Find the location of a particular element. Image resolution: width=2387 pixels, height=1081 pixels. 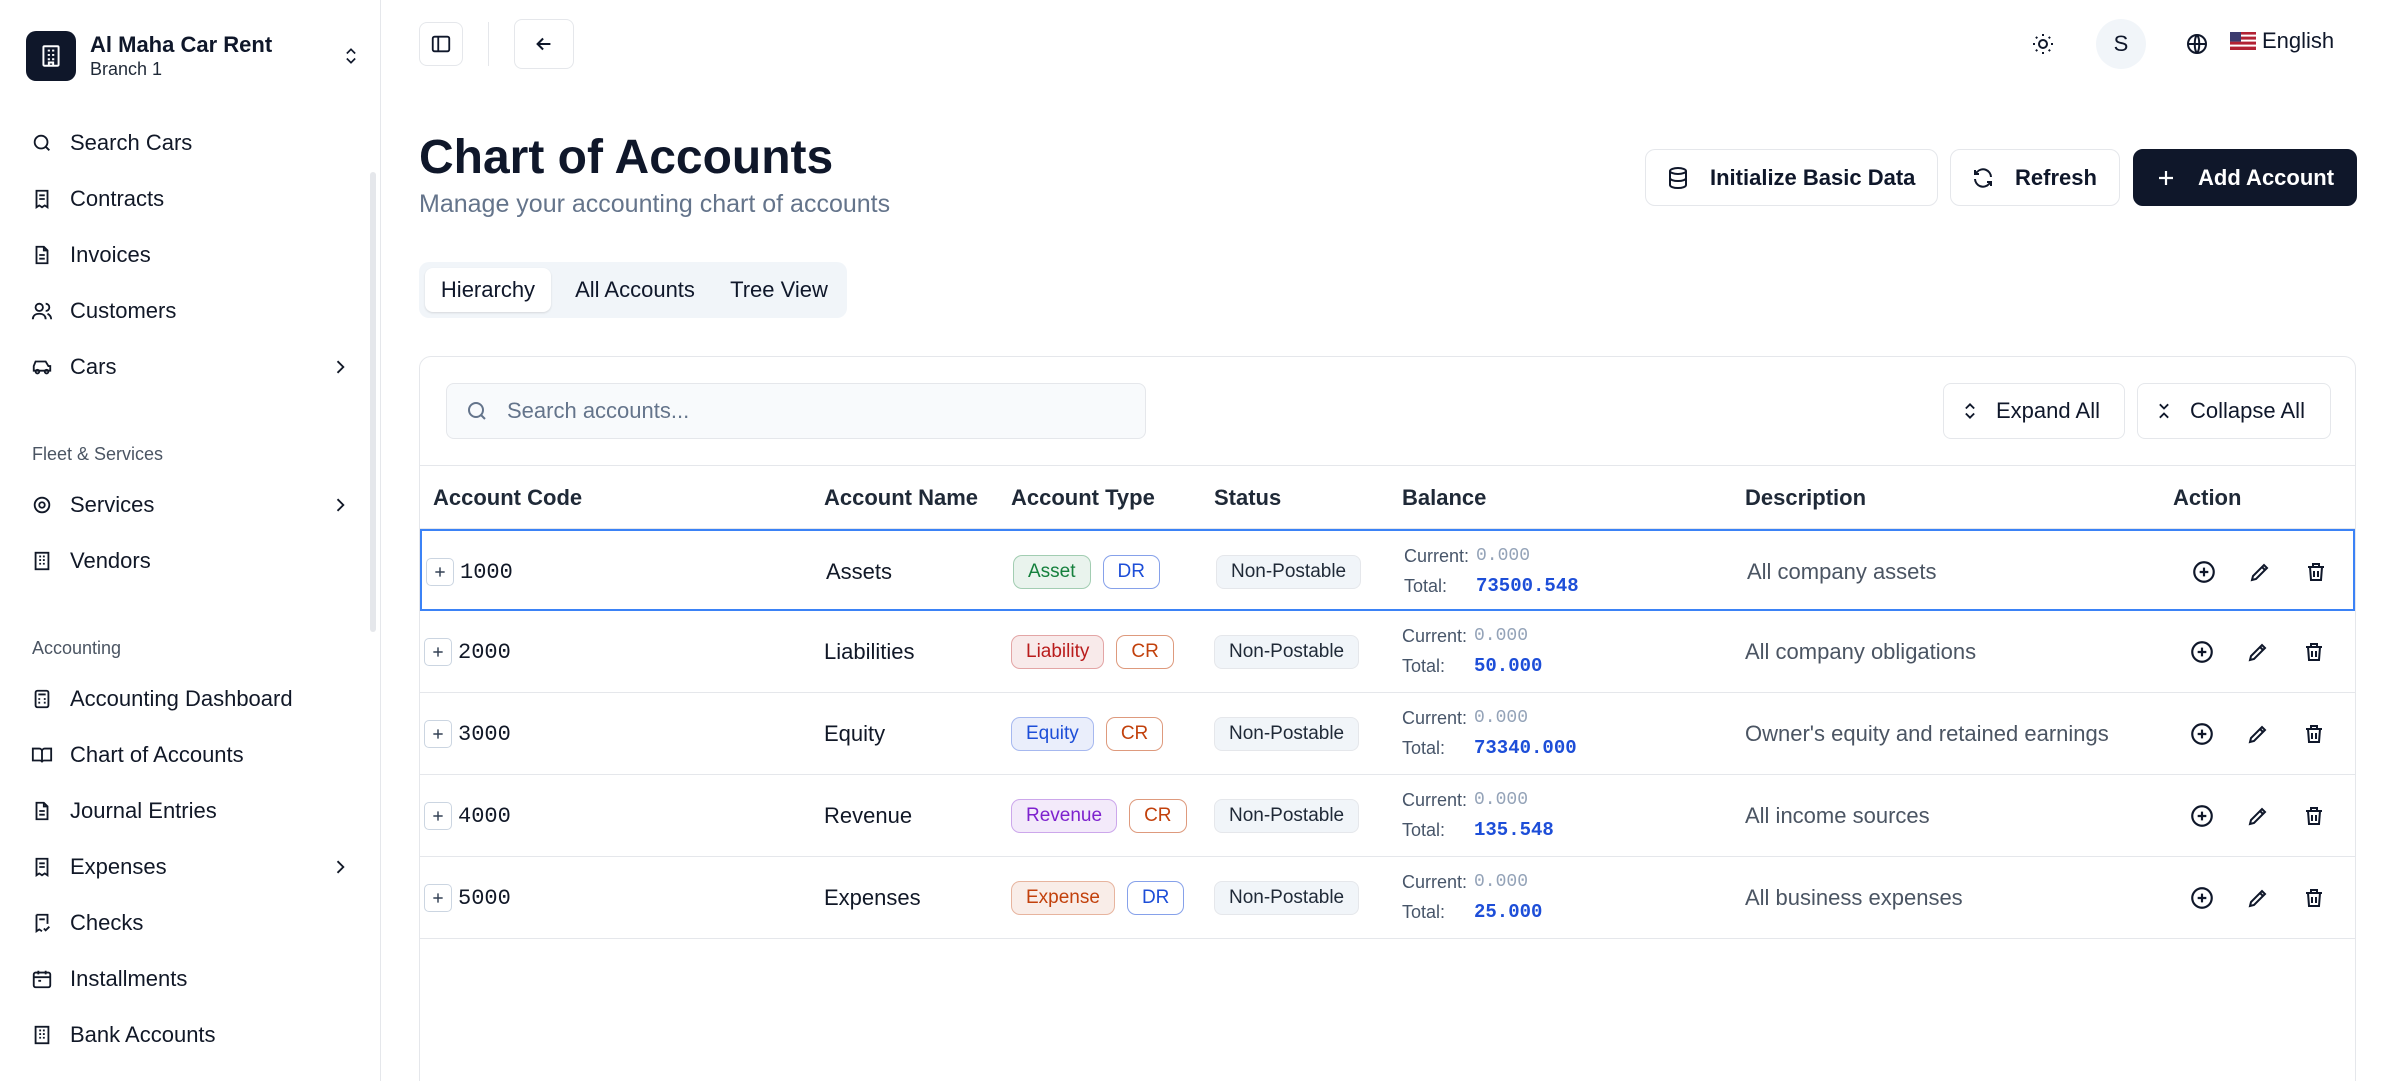

sidebar-item-installments: Installments is located at coordinates (190, 979).